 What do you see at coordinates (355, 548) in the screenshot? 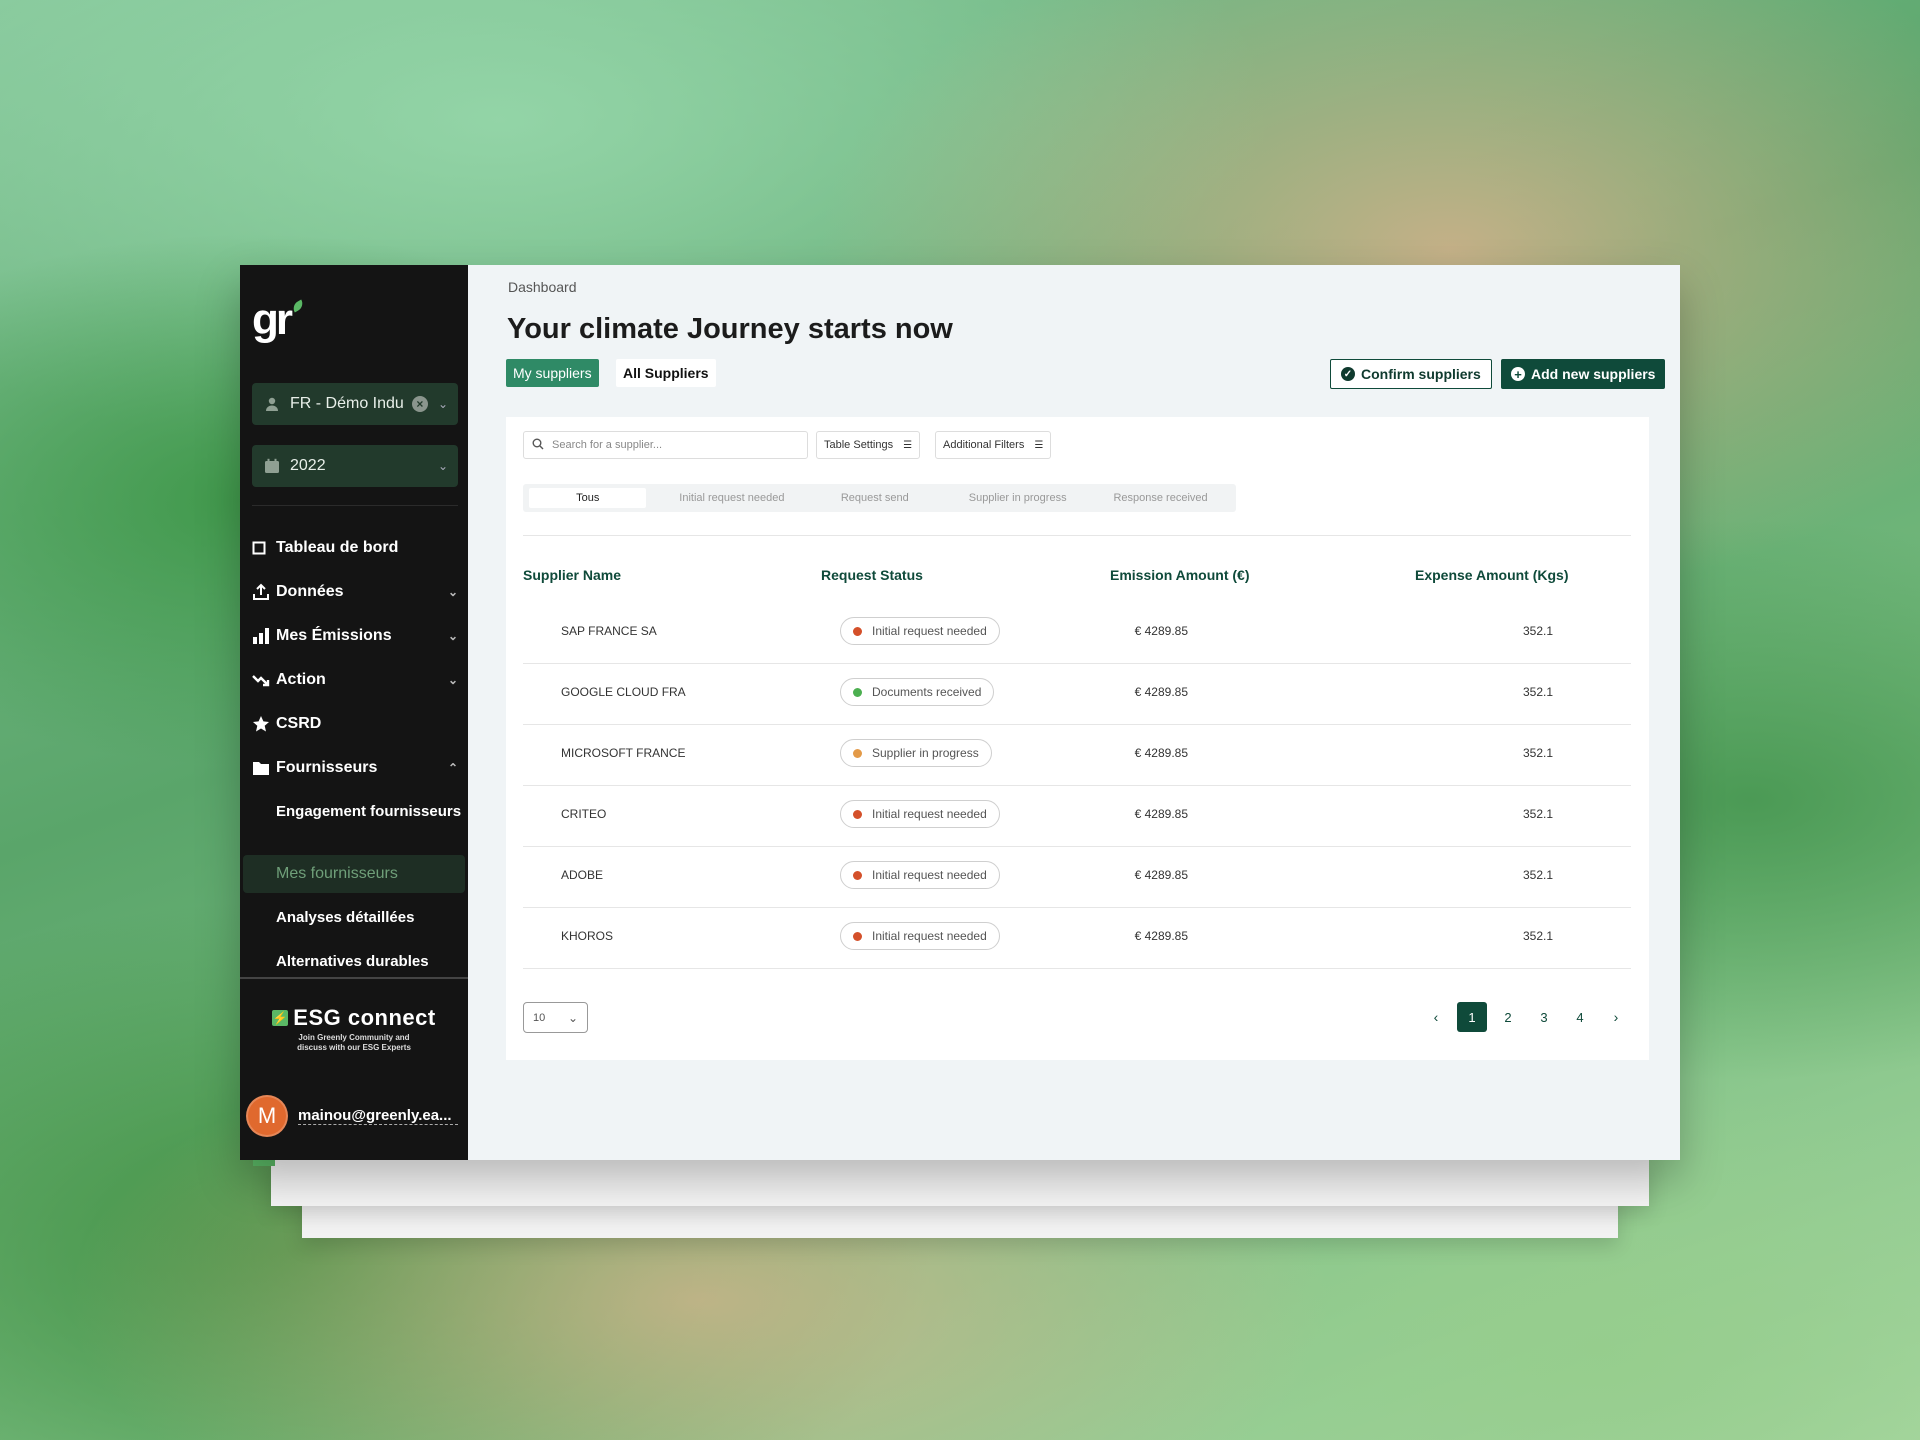
I see `nav-tableau-de-bord: Tableau de bord` at bounding box center [355, 548].